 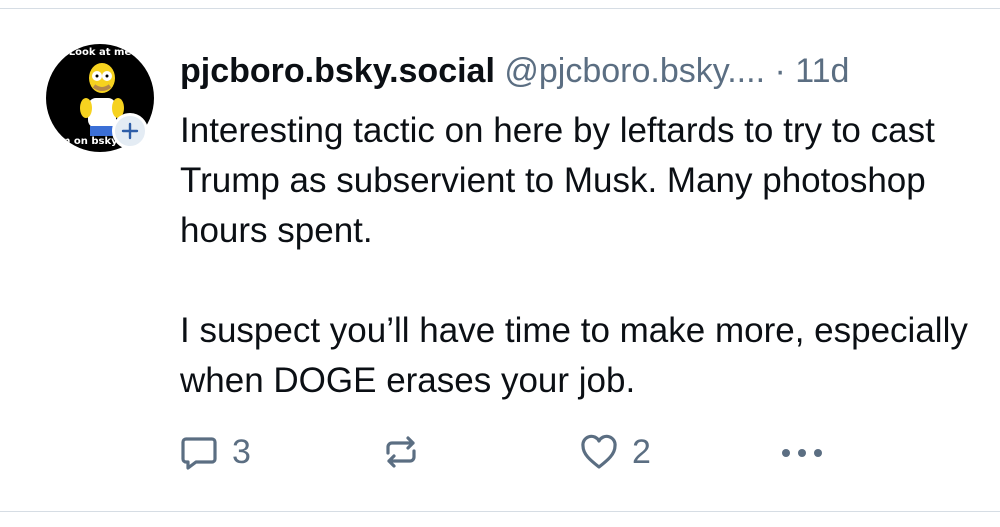 What do you see at coordinates (100, 52) in the screenshot?
I see `avatar-top-text: Look at me` at bounding box center [100, 52].